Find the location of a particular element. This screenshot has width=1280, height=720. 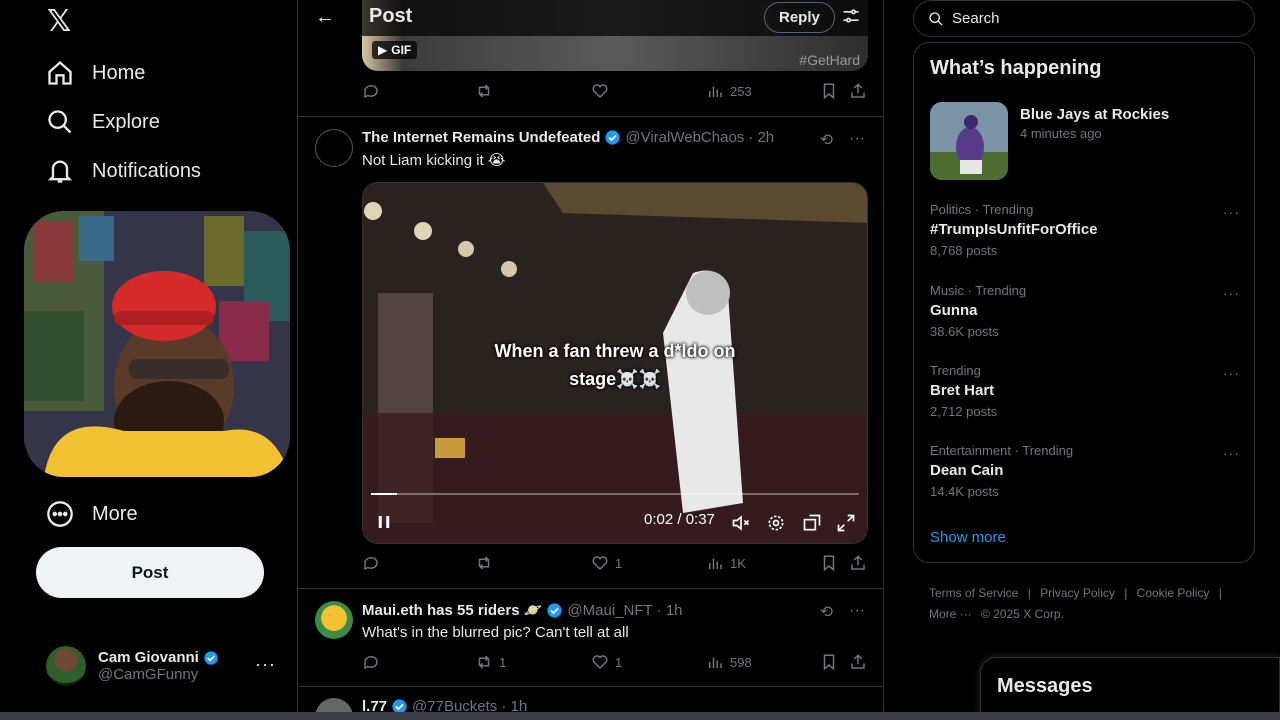

account-more-icon: ··· is located at coordinates (265, 664).